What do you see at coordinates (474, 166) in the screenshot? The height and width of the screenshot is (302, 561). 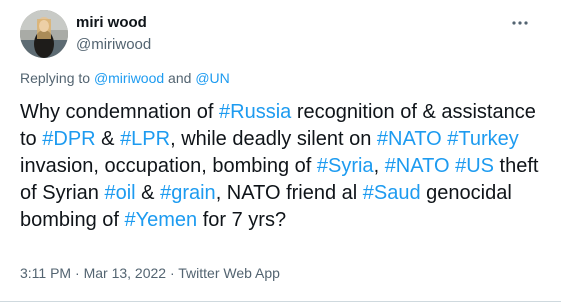 I see `hashtag-link: #US` at bounding box center [474, 166].